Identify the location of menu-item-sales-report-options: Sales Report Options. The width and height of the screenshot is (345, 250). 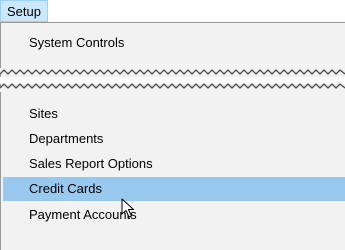
(174, 164).